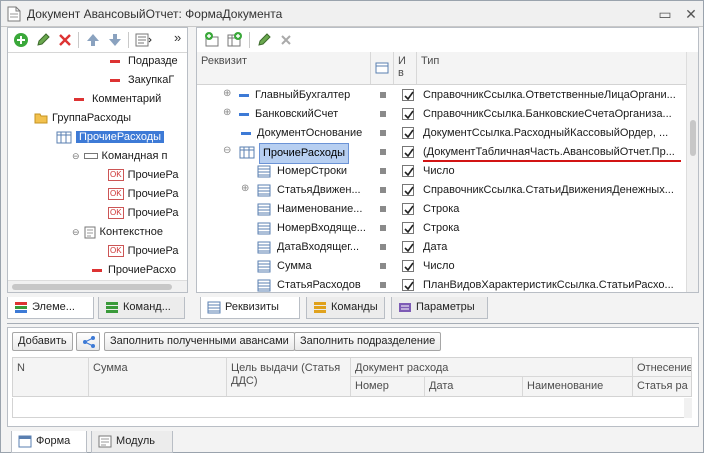  Describe the element at coordinates (177, 37) in the screenshot. I see `more-chevron-icon: »` at that location.